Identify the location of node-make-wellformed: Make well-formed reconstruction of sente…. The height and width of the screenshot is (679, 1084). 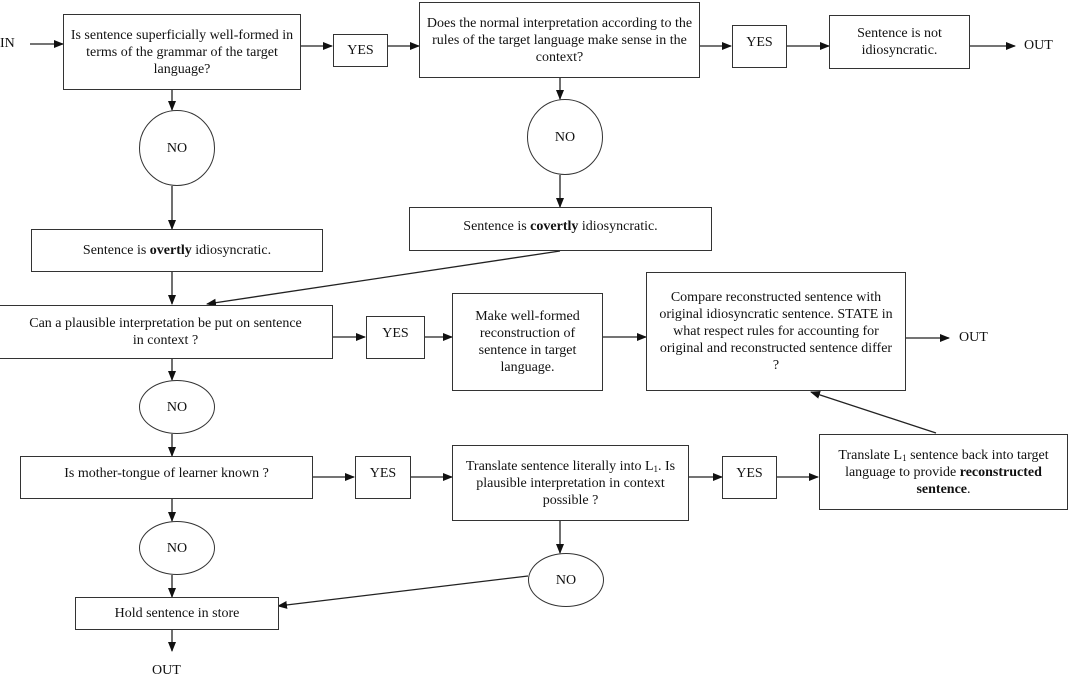
(527, 342).